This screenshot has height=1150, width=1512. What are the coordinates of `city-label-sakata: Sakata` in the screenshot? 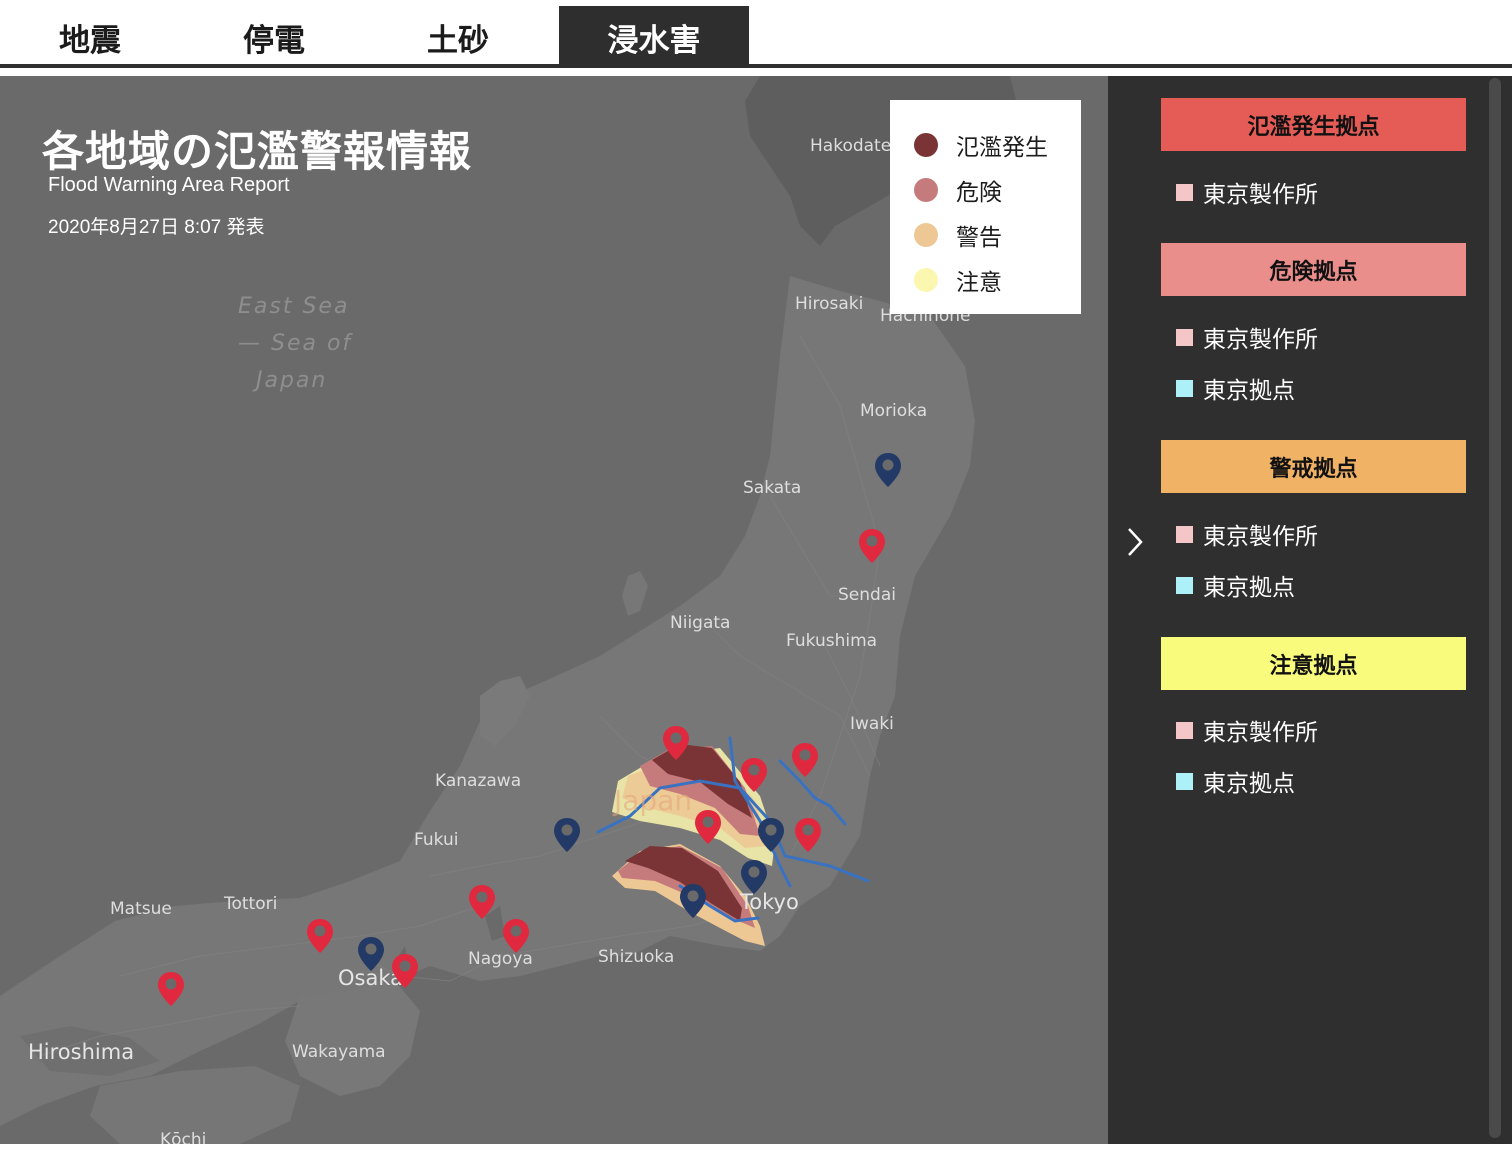 It's located at (772, 488).